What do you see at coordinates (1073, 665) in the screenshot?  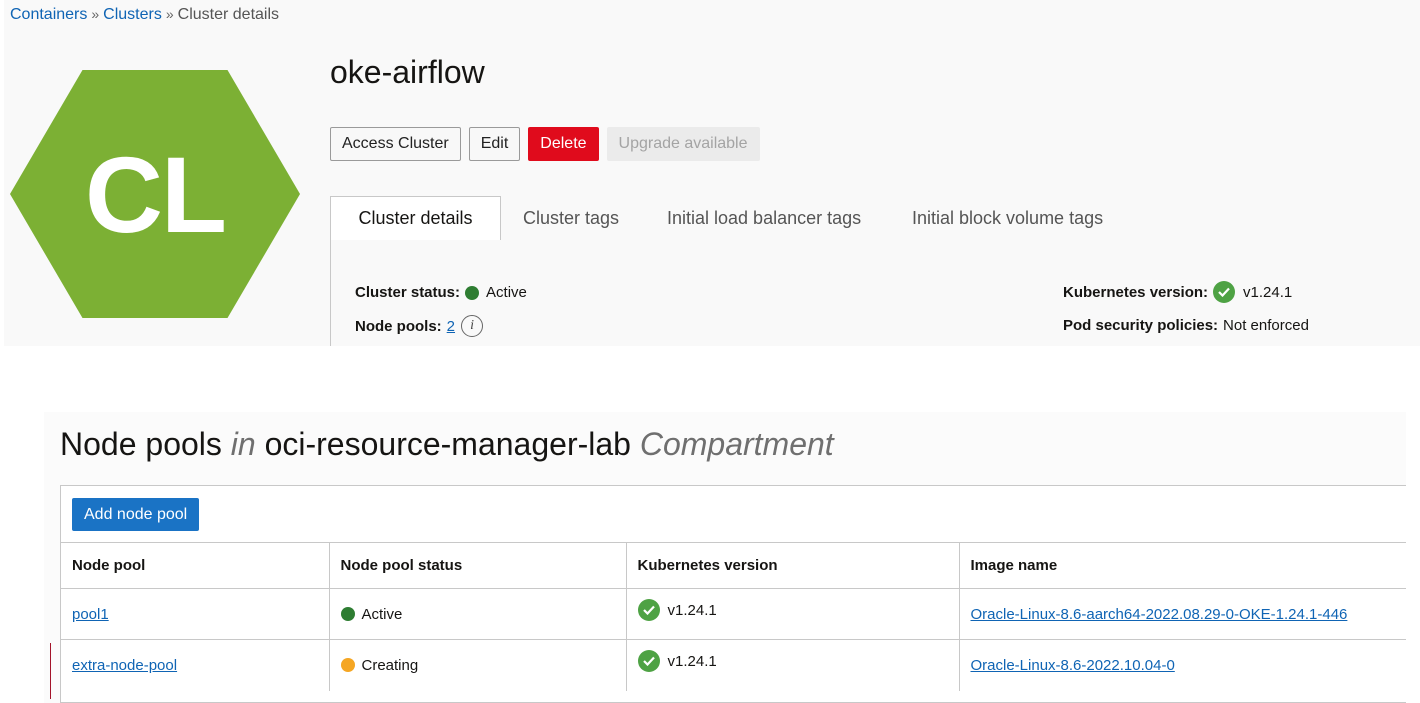 I see `image-name-link: Oracle-Linux-8.6-2022.10.04-0` at bounding box center [1073, 665].